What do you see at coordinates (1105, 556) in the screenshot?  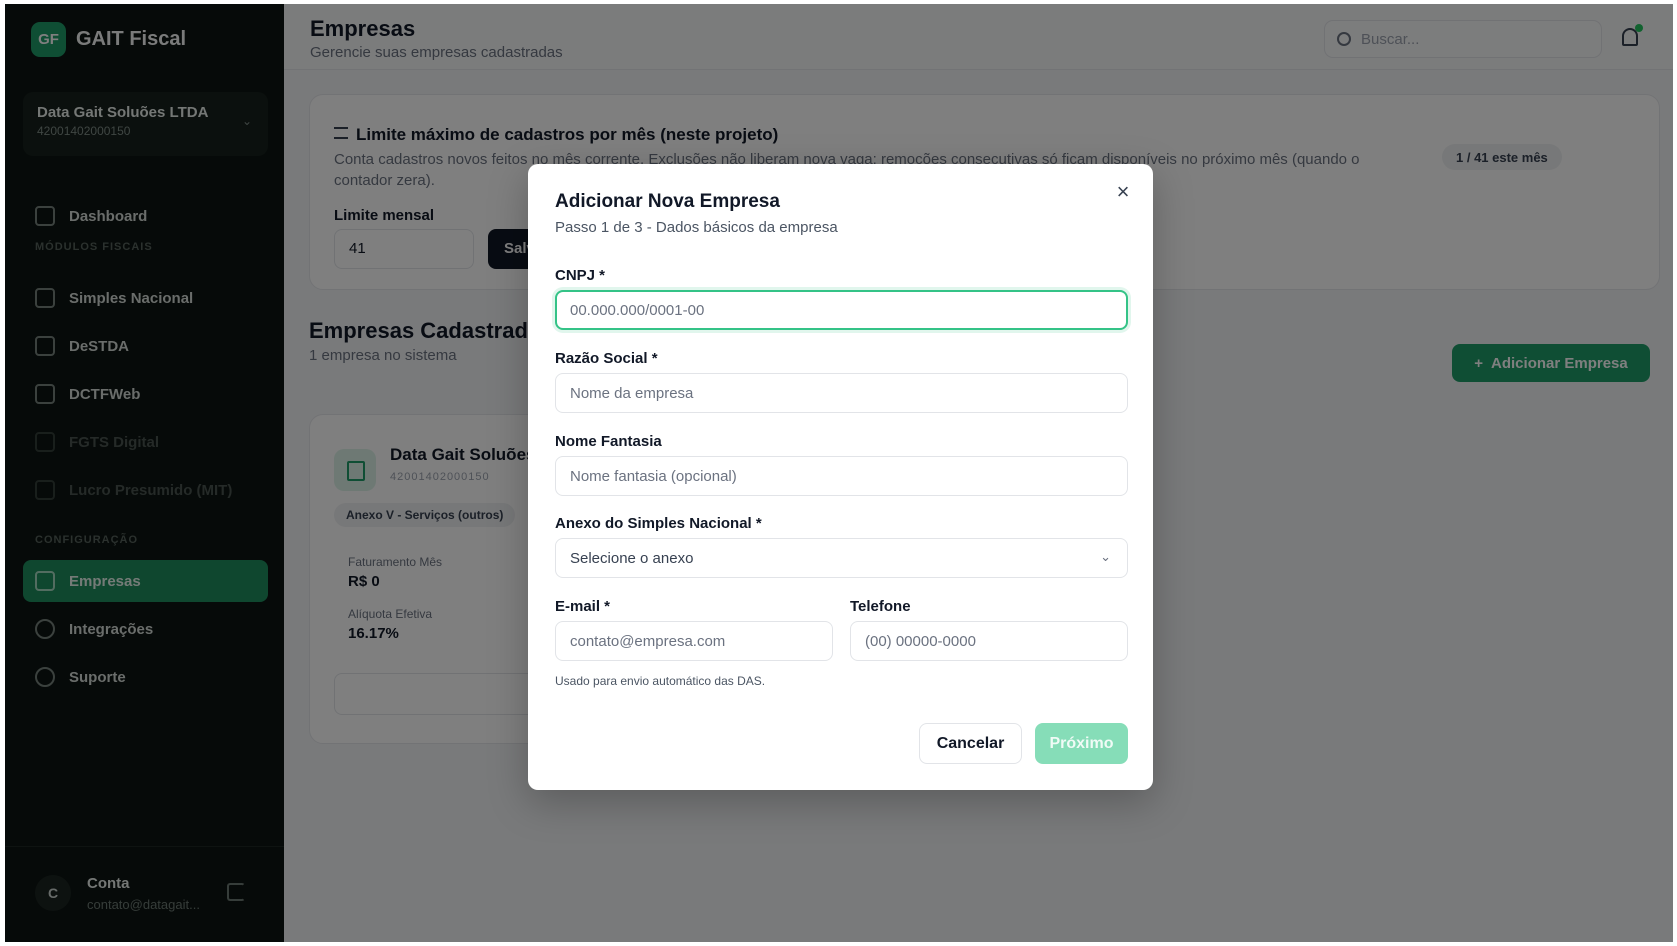 I see `chevron-down-icon: ⌄` at bounding box center [1105, 556].